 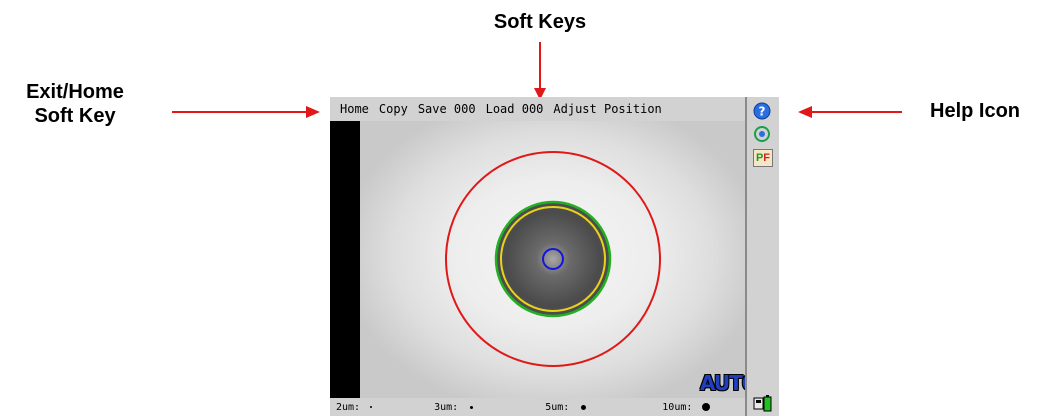 What do you see at coordinates (677, 407) in the screenshot?
I see `scale-label-10um: 10um:` at bounding box center [677, 407].